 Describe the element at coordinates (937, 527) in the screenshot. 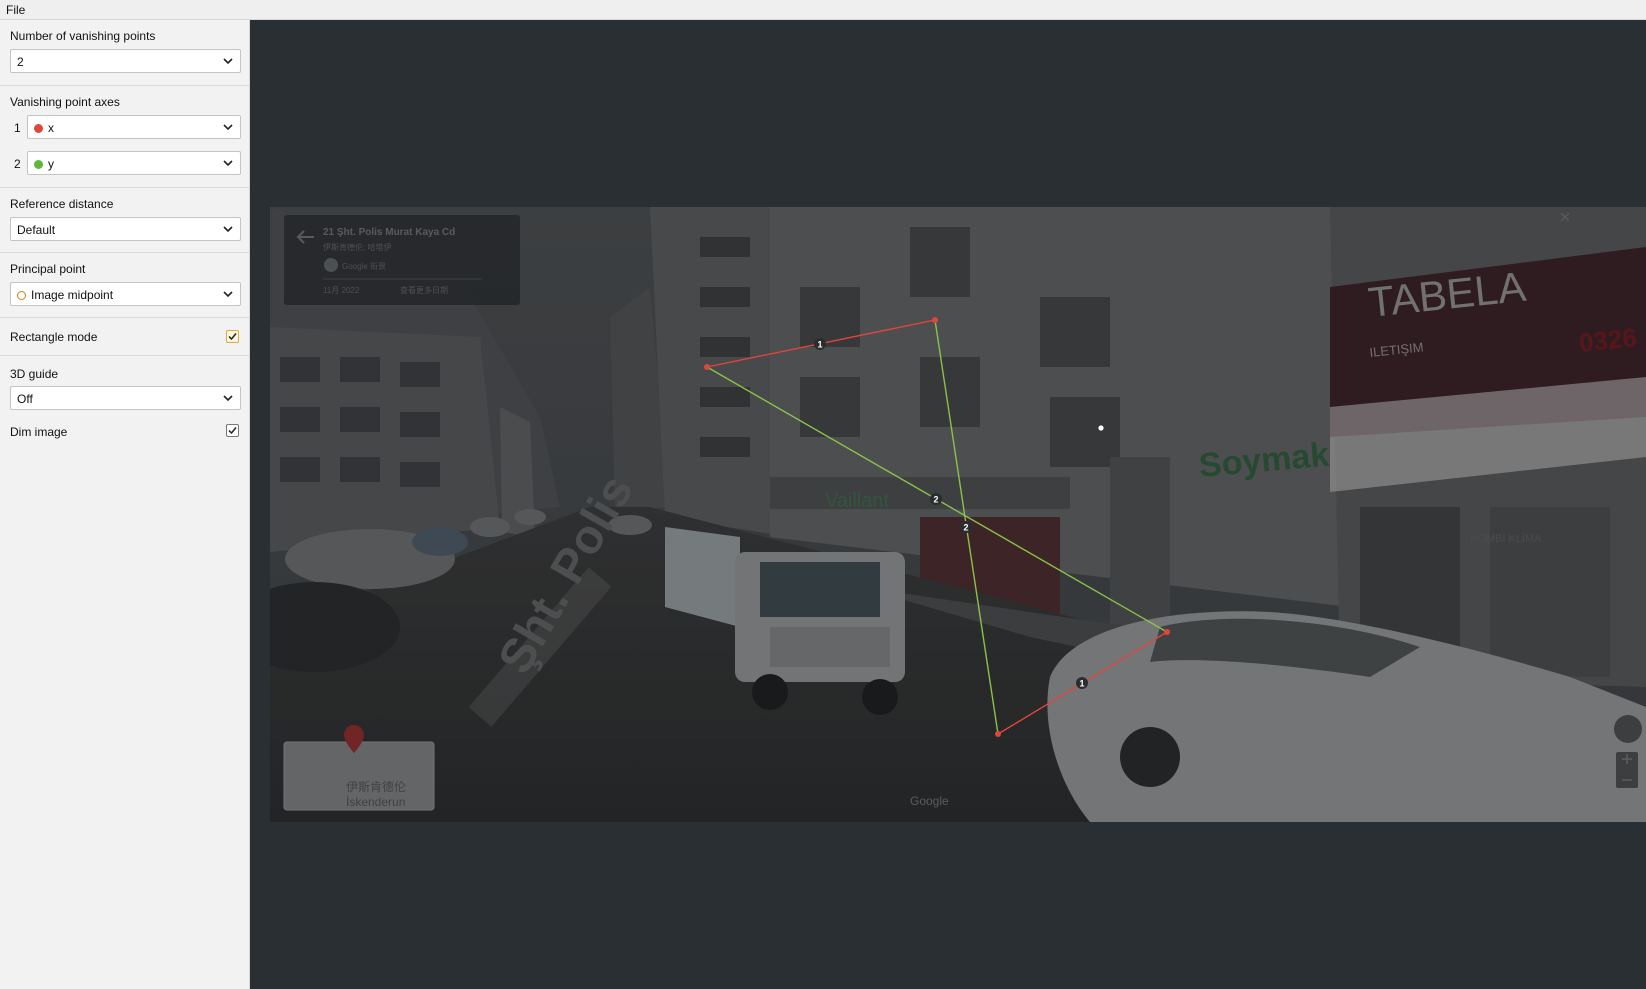

I see `vanishing-lines-overlay: 1 1 2 2` at that location.